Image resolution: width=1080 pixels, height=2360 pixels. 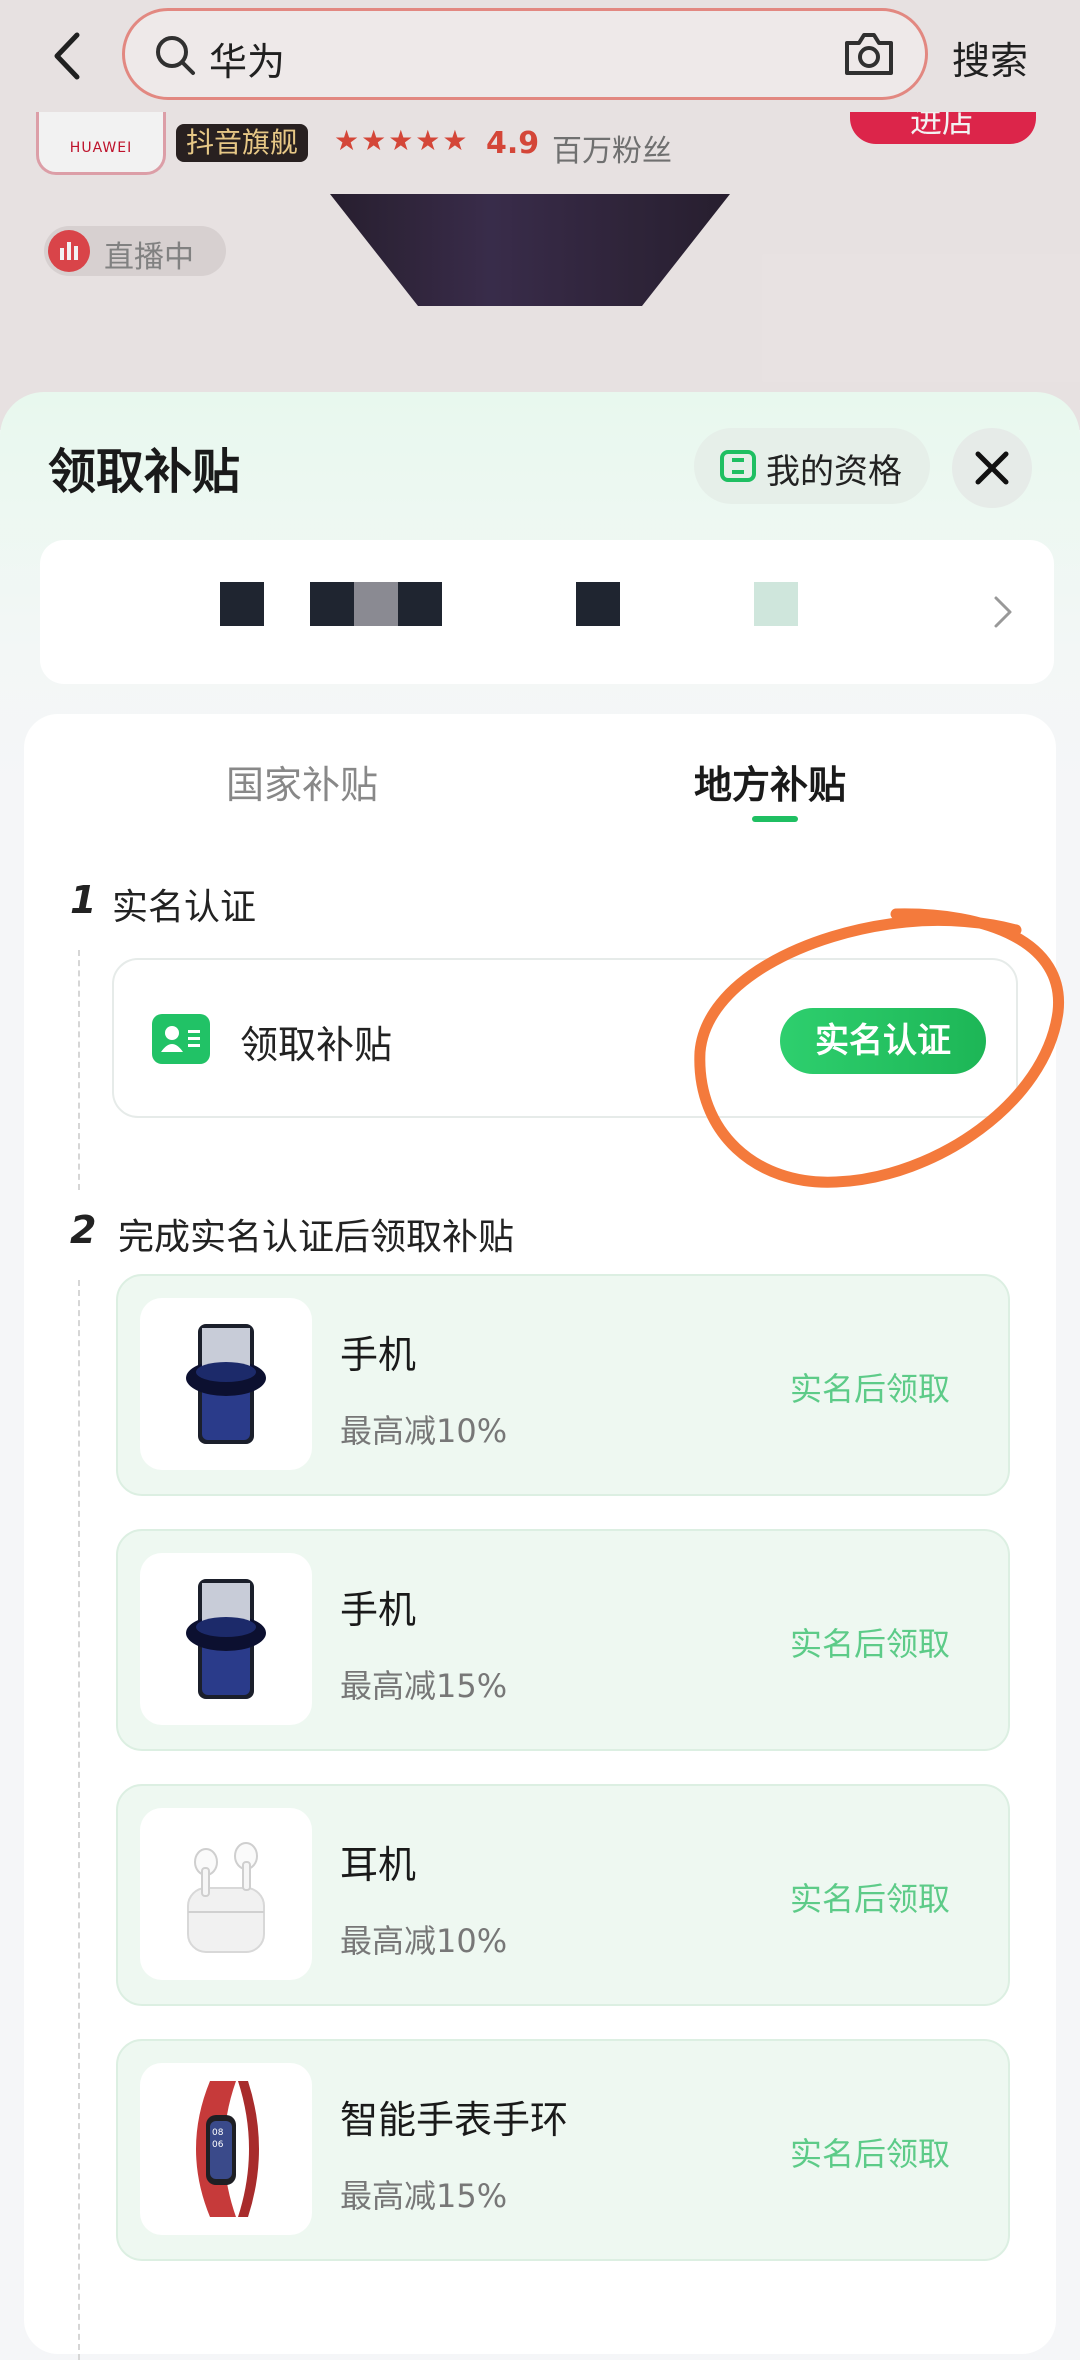 I want to click on store-logo-text: HUAWEI, so click(x=101, y=148).